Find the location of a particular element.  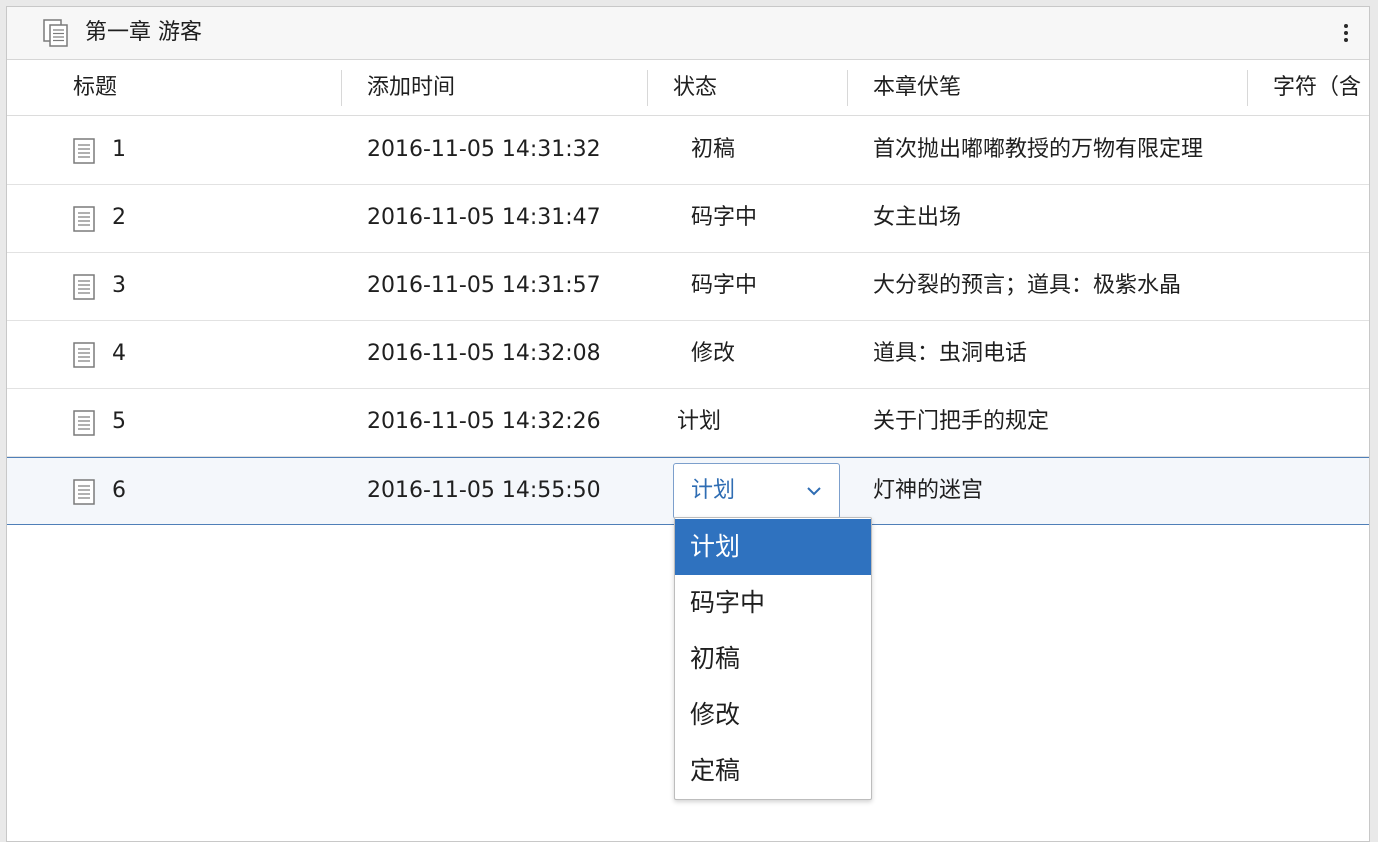

row-status: 初稿 is located at coordinates (713, 150).